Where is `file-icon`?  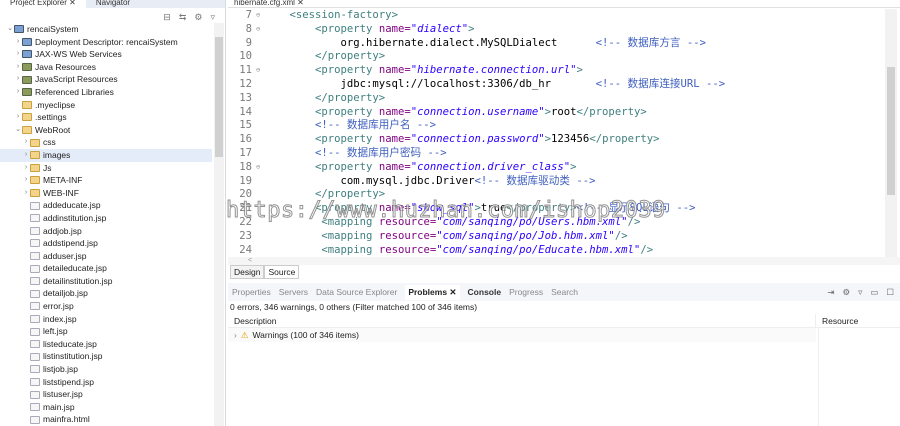
file-icon is located at coordinates (35, 331).